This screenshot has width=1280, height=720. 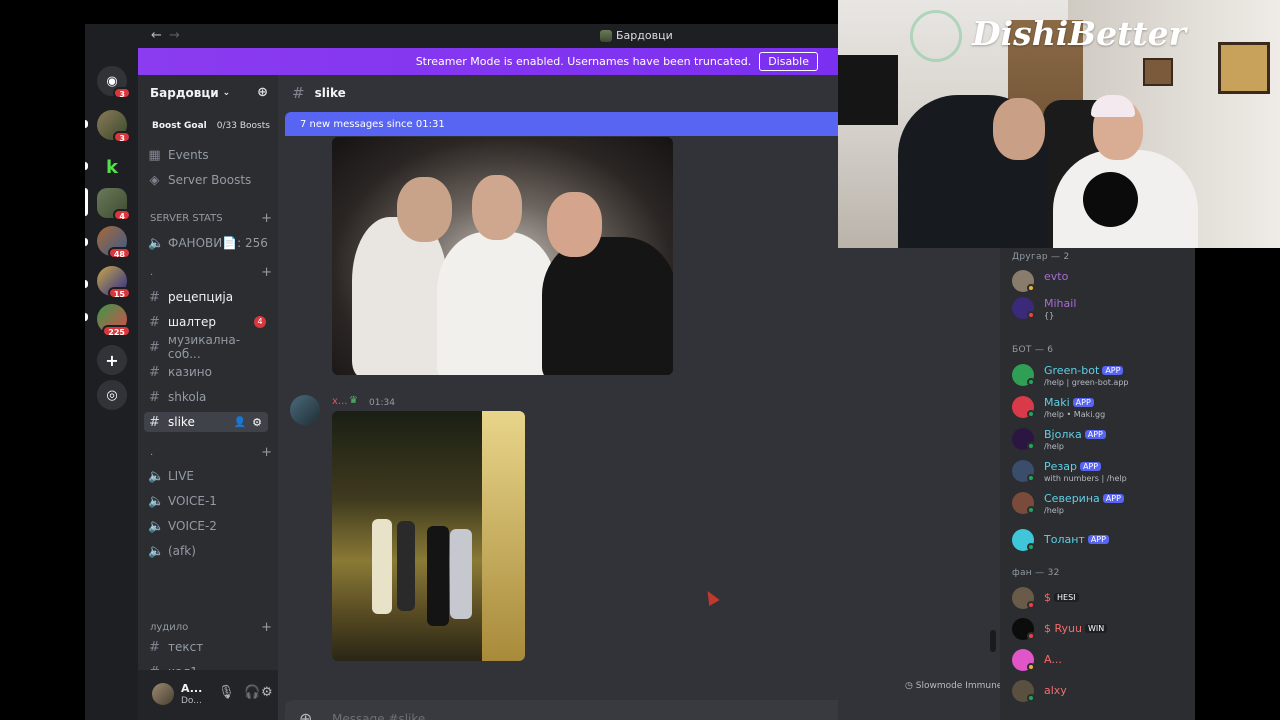 I want to click on channel-recepcija: # рецепција, so click(x=210, y=297).